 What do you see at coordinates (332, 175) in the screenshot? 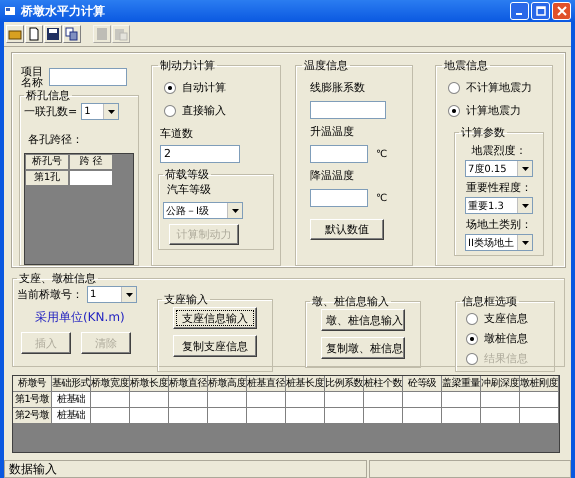
I see `field-label: 降温温度` at bounding box center [332, 175].